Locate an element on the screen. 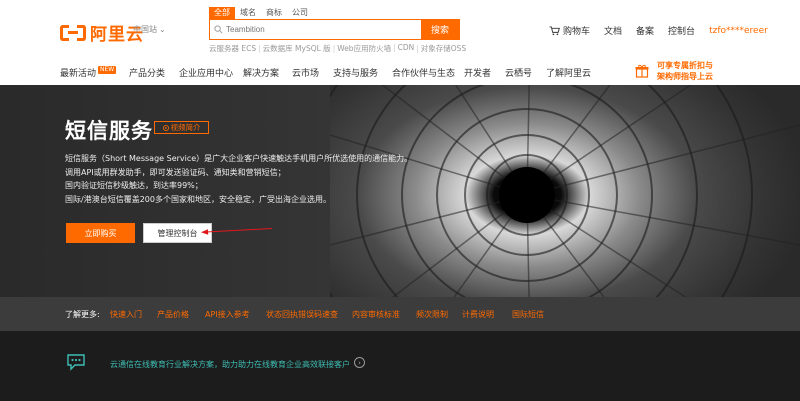 The image size is (800, 401). red-arrow-annotation is located at coordinates (237, 231).